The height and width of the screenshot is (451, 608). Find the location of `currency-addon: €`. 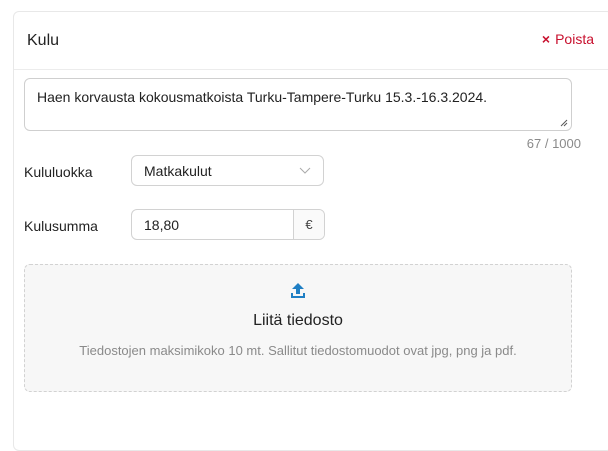

currency-addon: € is located at coordinates (308, 224).